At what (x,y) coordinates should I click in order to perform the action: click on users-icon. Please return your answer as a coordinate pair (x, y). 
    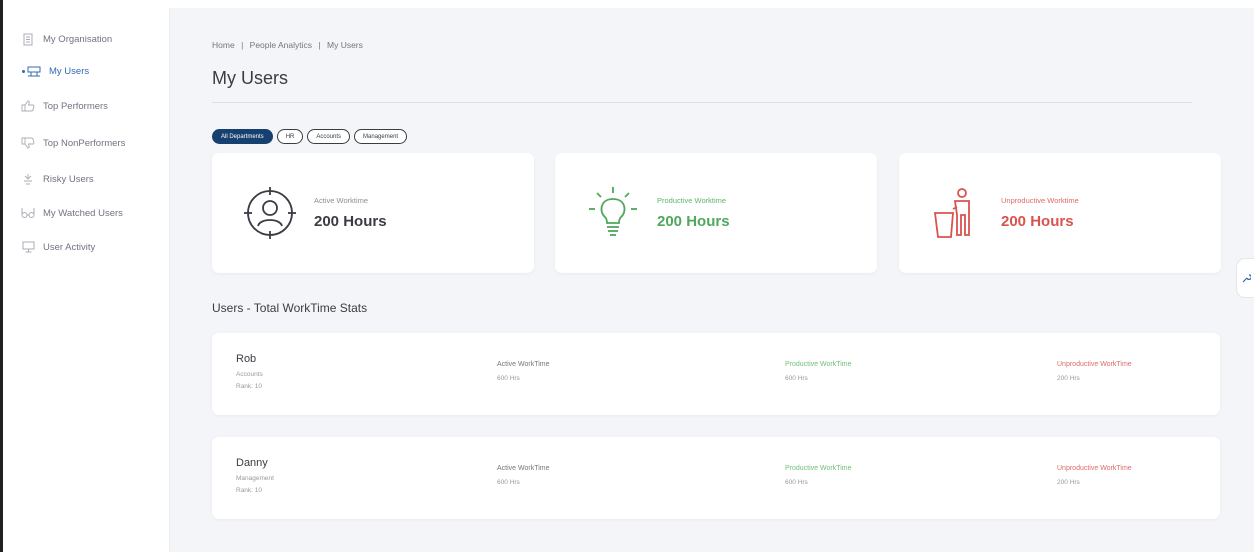
    Looking at the image, I should click on (34, 71).